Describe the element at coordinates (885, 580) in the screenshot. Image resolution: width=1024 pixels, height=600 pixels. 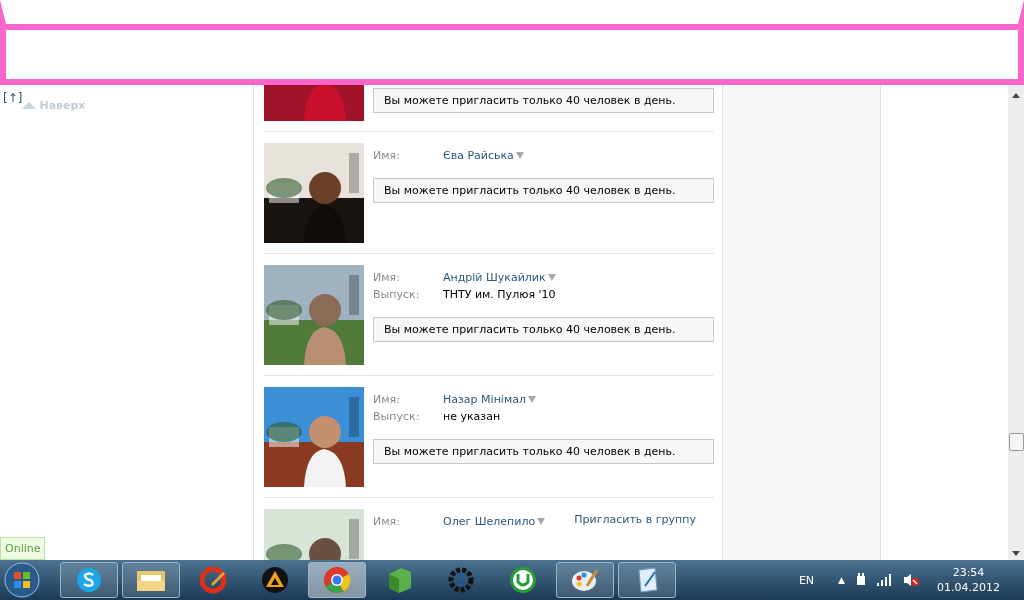
I see `signal-icon` at that location.